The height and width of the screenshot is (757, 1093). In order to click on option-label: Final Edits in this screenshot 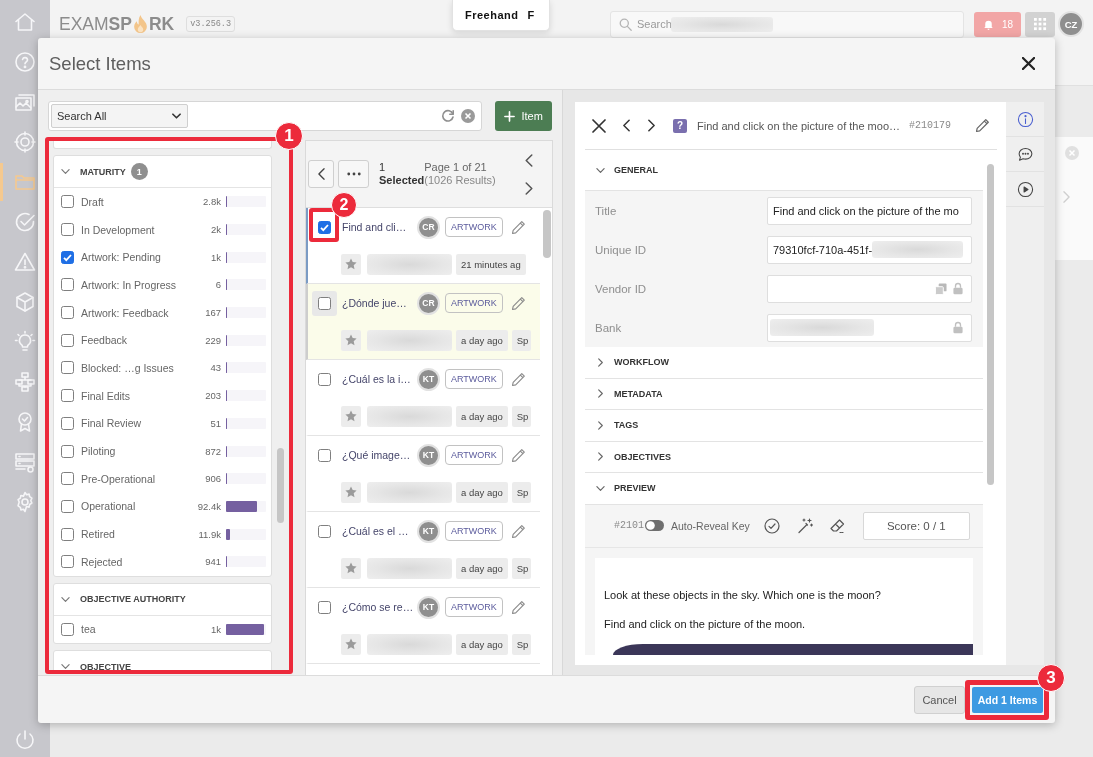, I will do `click(106, 395)`.